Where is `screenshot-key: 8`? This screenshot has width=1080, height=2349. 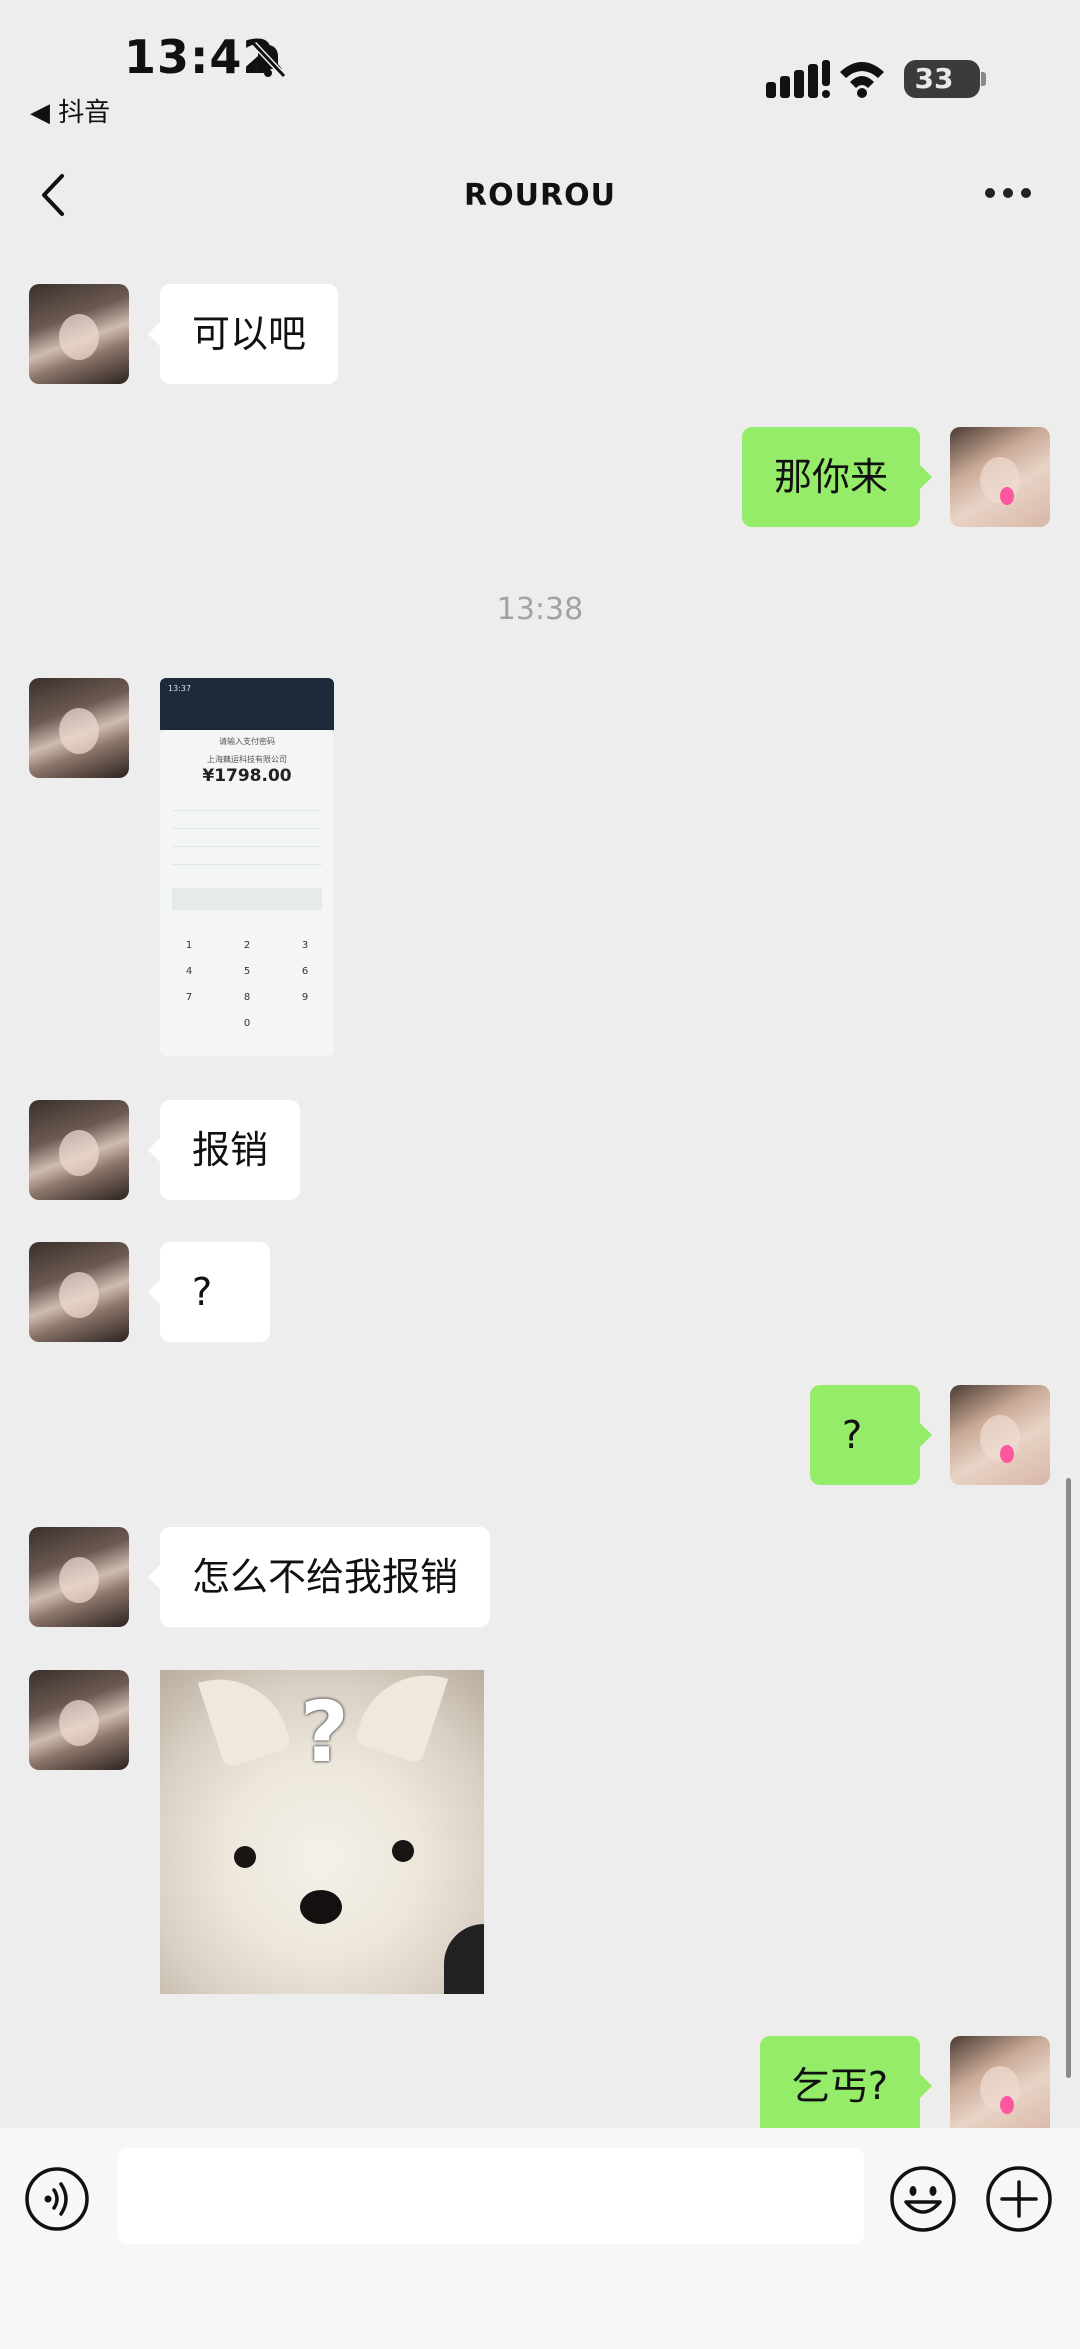 screenshot-key: 8 is located at coordinates (247, 997).